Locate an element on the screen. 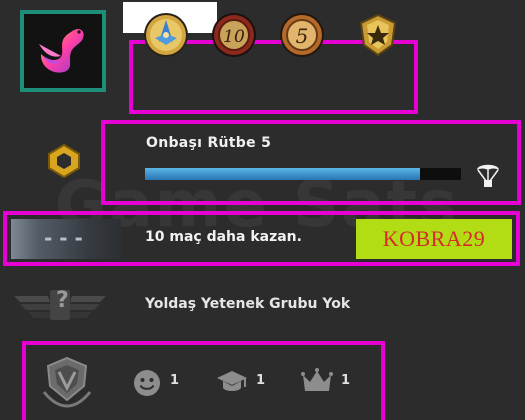  avatar is located at coordinates (63, 51).